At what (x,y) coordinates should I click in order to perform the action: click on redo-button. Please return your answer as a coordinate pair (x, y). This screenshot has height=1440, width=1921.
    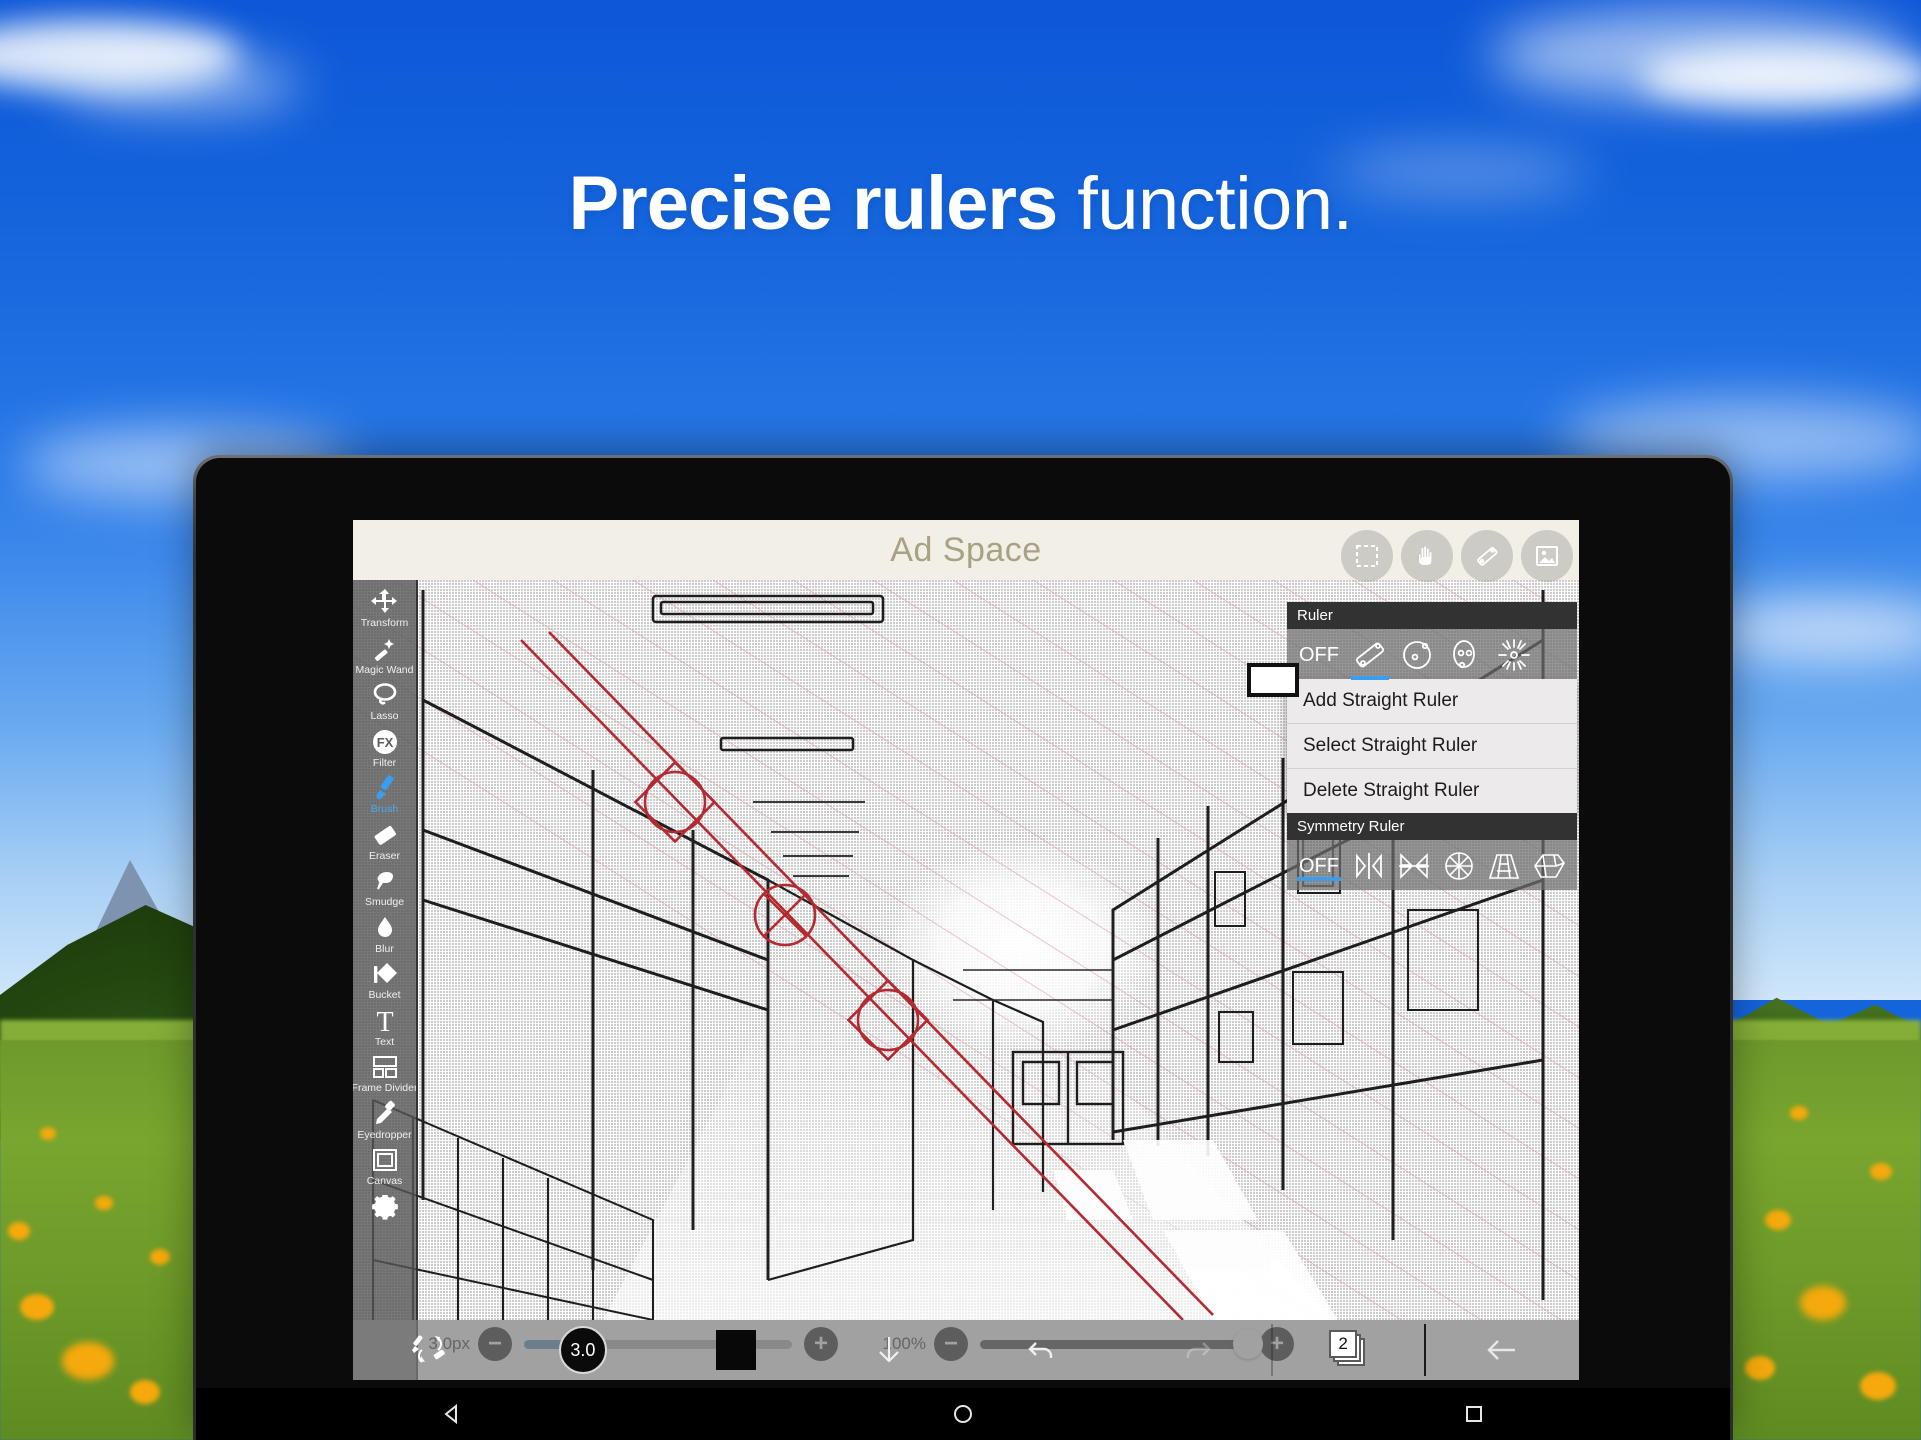
    Looking at the image, I should click on (1196, 1350).